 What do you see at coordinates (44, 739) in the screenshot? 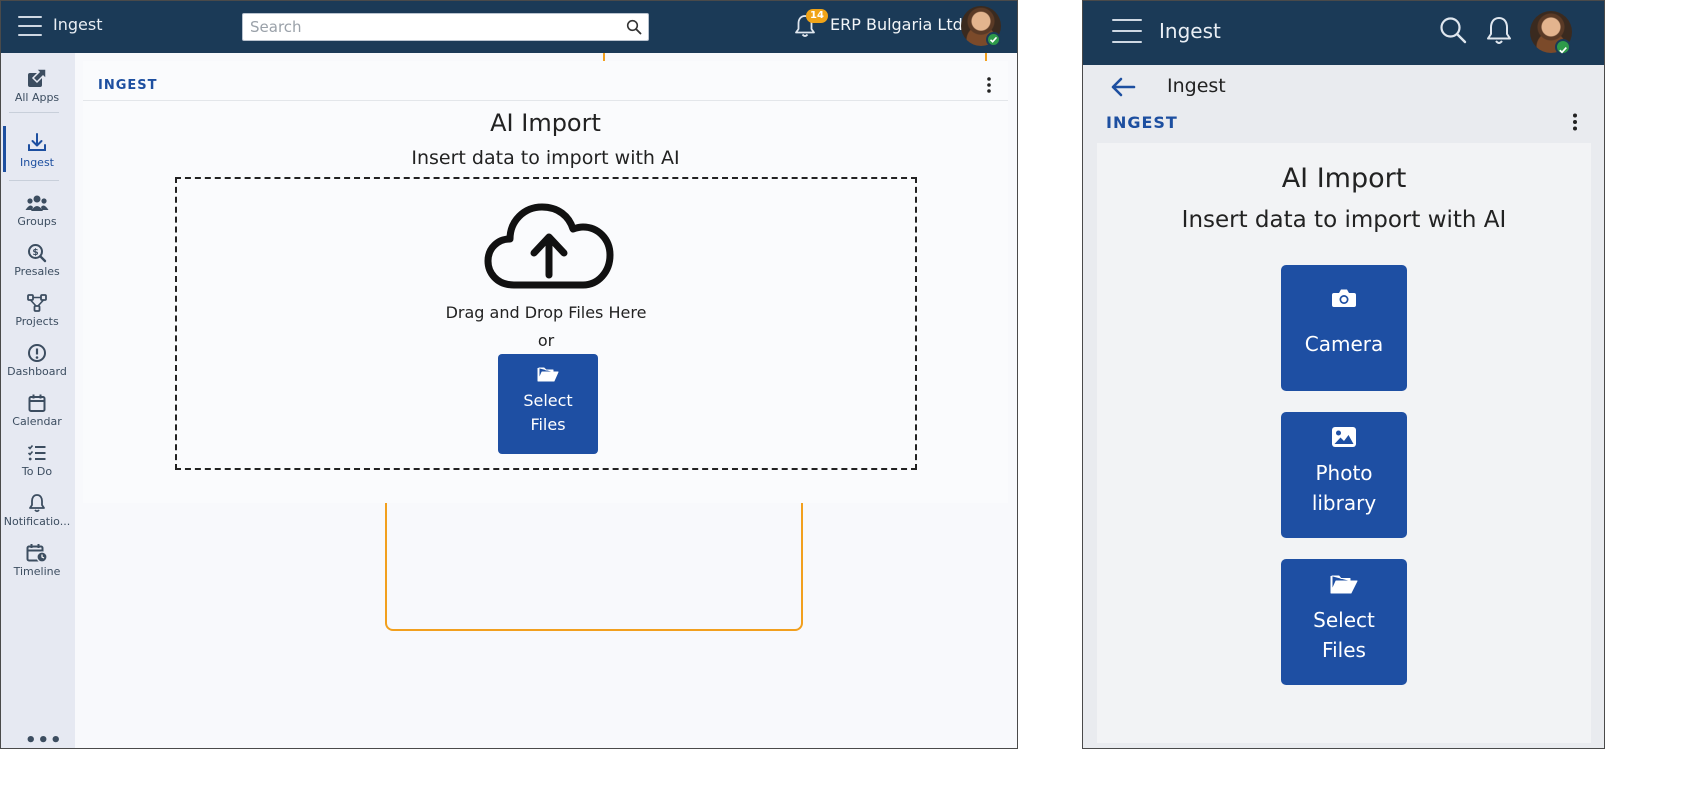
I see `more-menu-icon: •••` at bounding box center [44, 739].